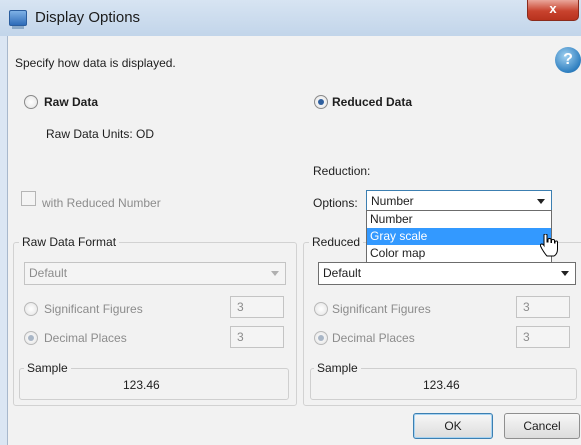  Describe the element at coordinates (542, 426) in the screenshot. I see `cancel-button: Cancel` at that location.